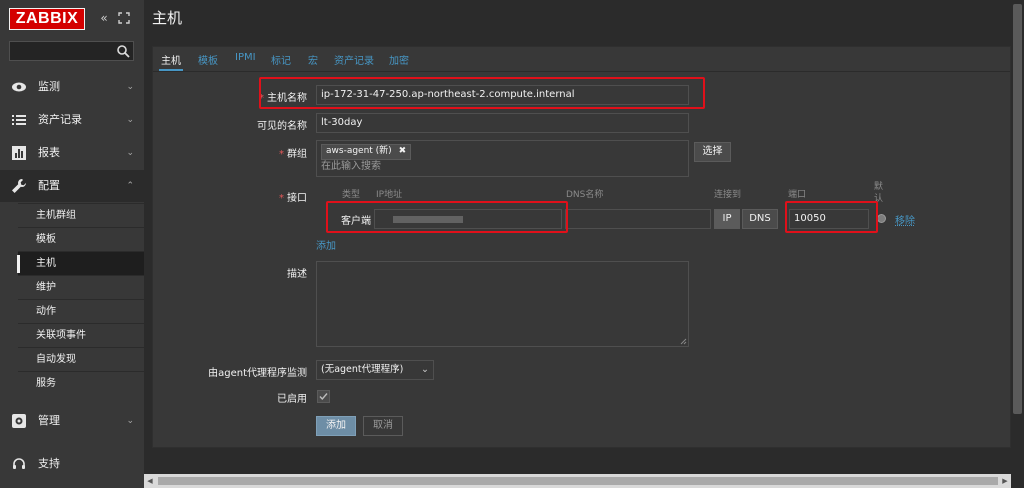 The width and height of the screenshot is (1024, 488). I want to click on resize-handle-icon, so click(683, 341).